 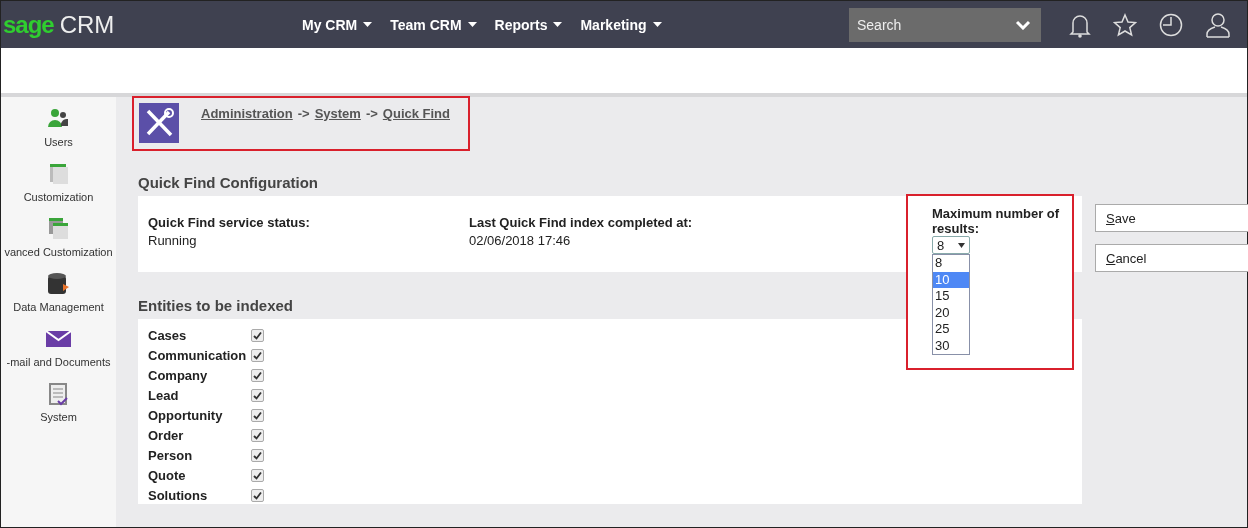 I want to click on field-label: Last Quick Find index completed at:, so click(x=581, y=222).